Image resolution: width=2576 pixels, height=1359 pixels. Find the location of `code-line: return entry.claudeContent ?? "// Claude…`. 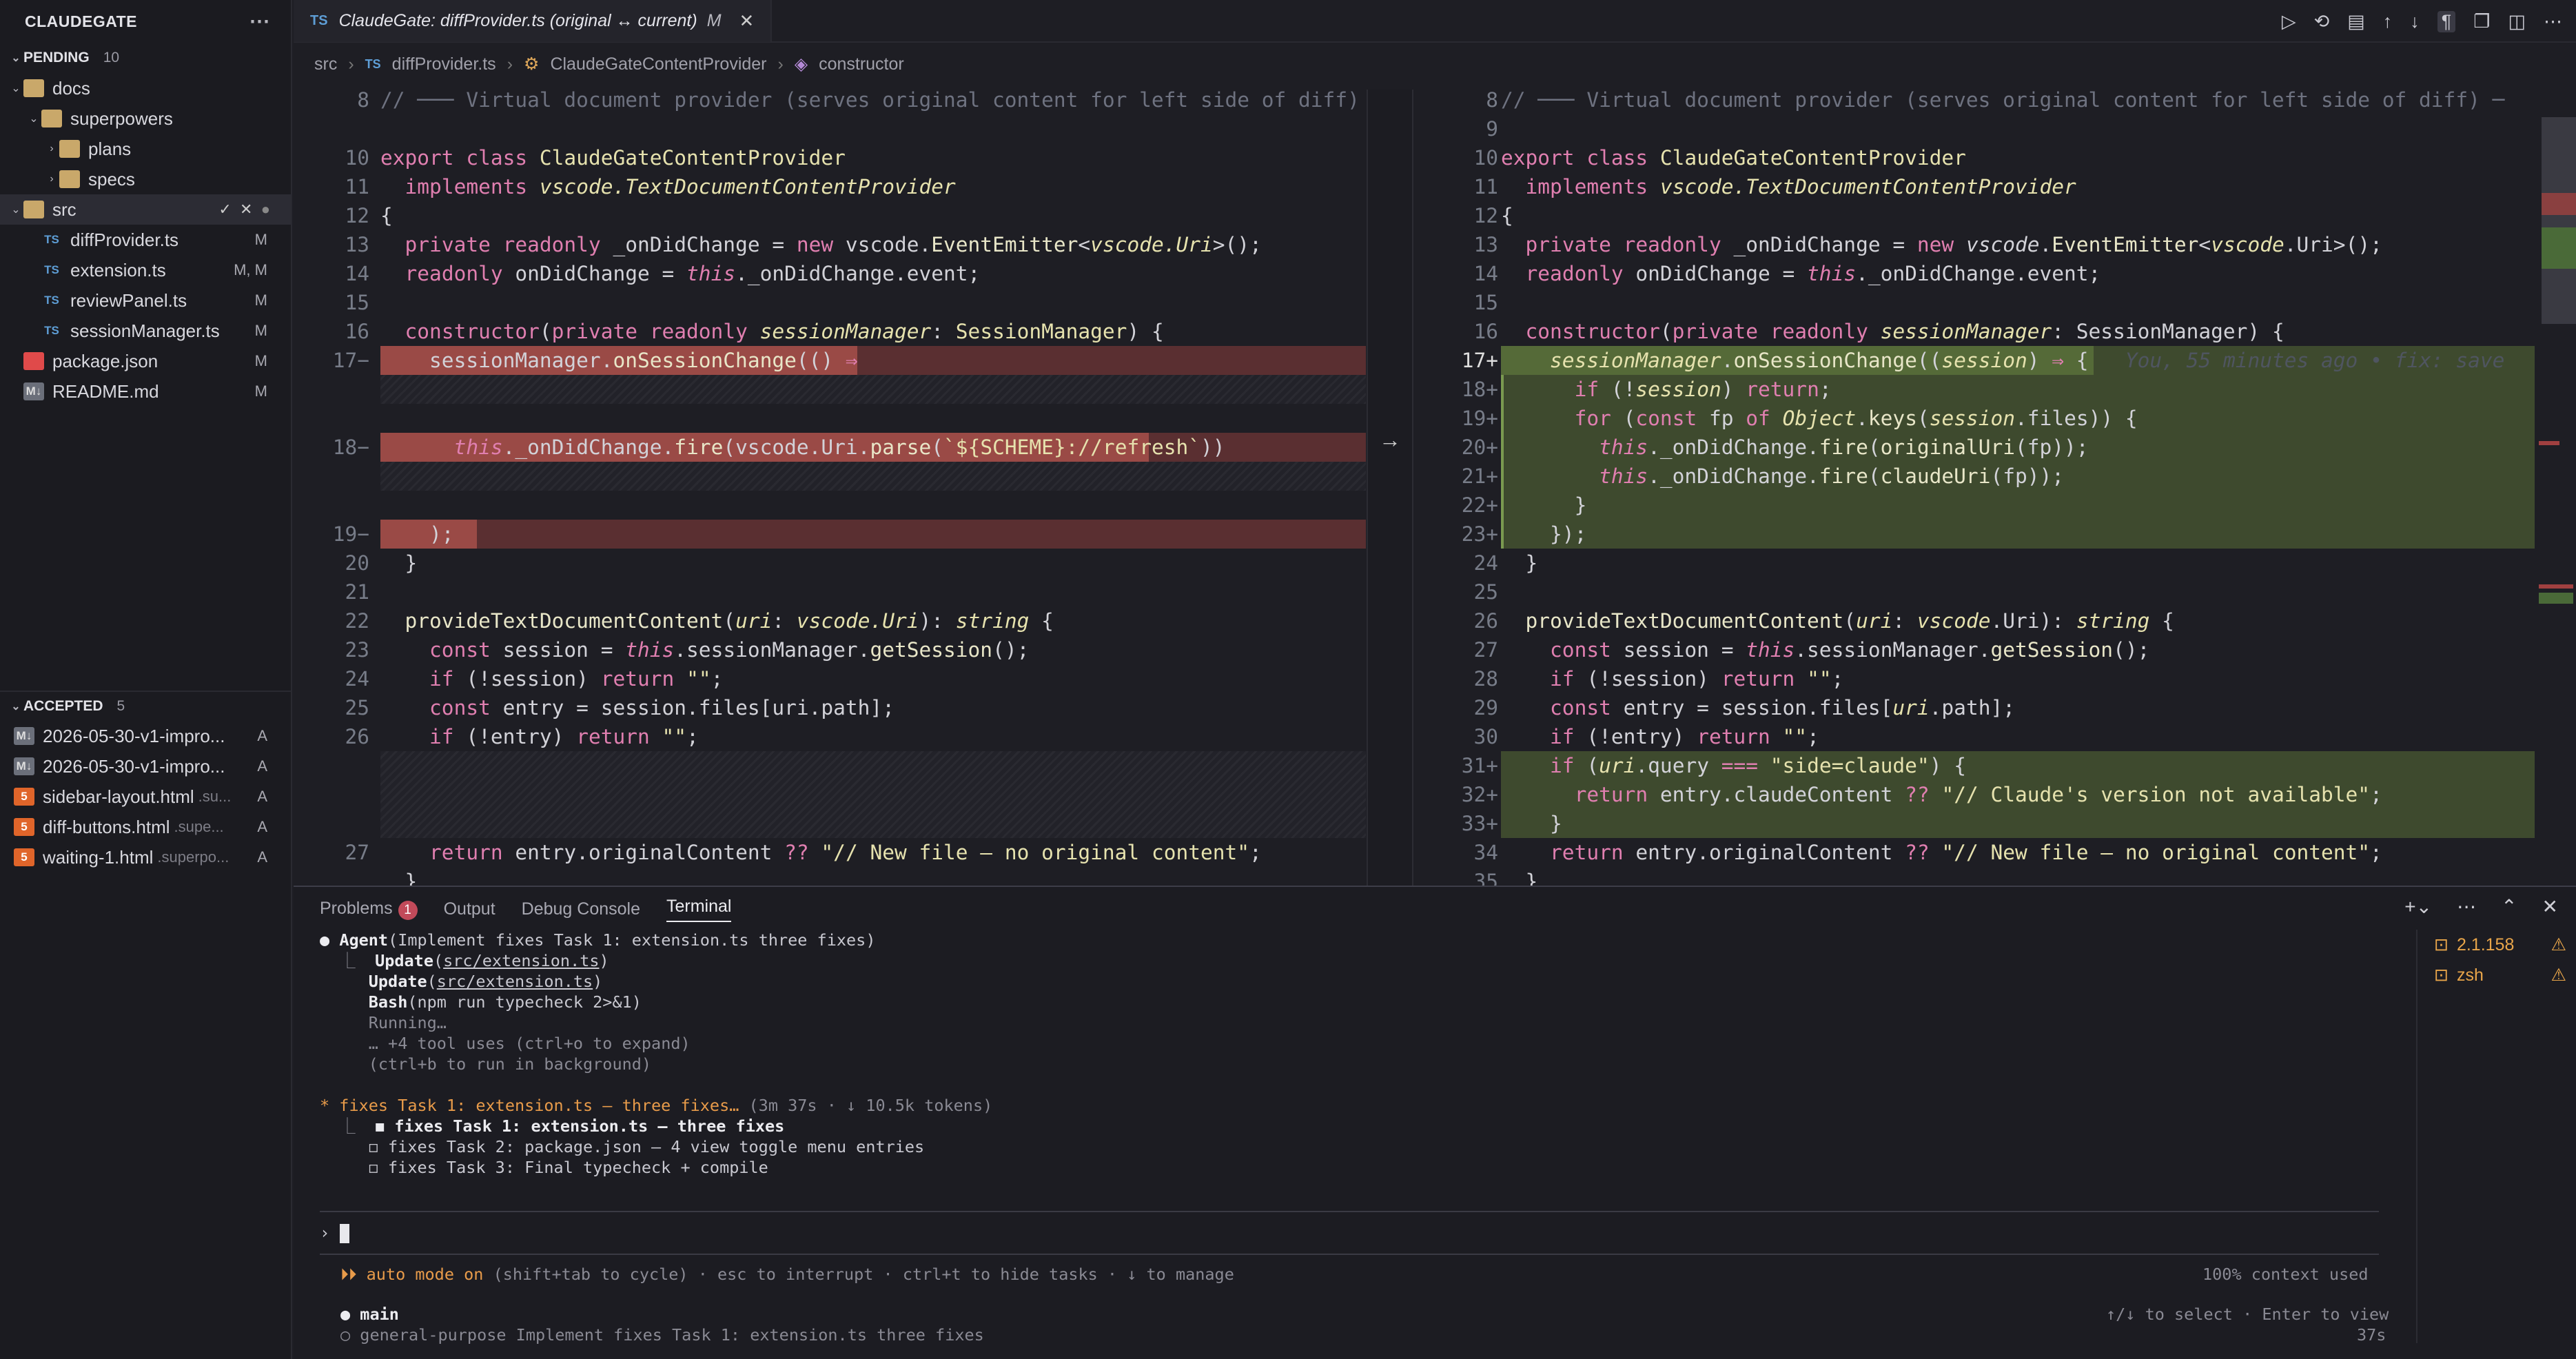

code-line: return entry.claudeContent ?? "// Claude… is located at coordinates (1978, 795).